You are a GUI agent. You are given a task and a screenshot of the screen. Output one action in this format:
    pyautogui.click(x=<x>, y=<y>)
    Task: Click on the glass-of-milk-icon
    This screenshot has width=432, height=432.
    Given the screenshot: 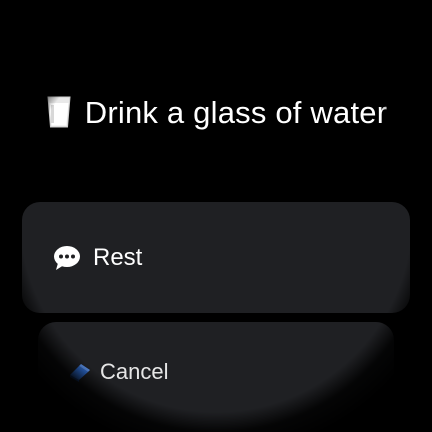 What is the action you would take?
    pyautogui.click(x=59, y=117)
    